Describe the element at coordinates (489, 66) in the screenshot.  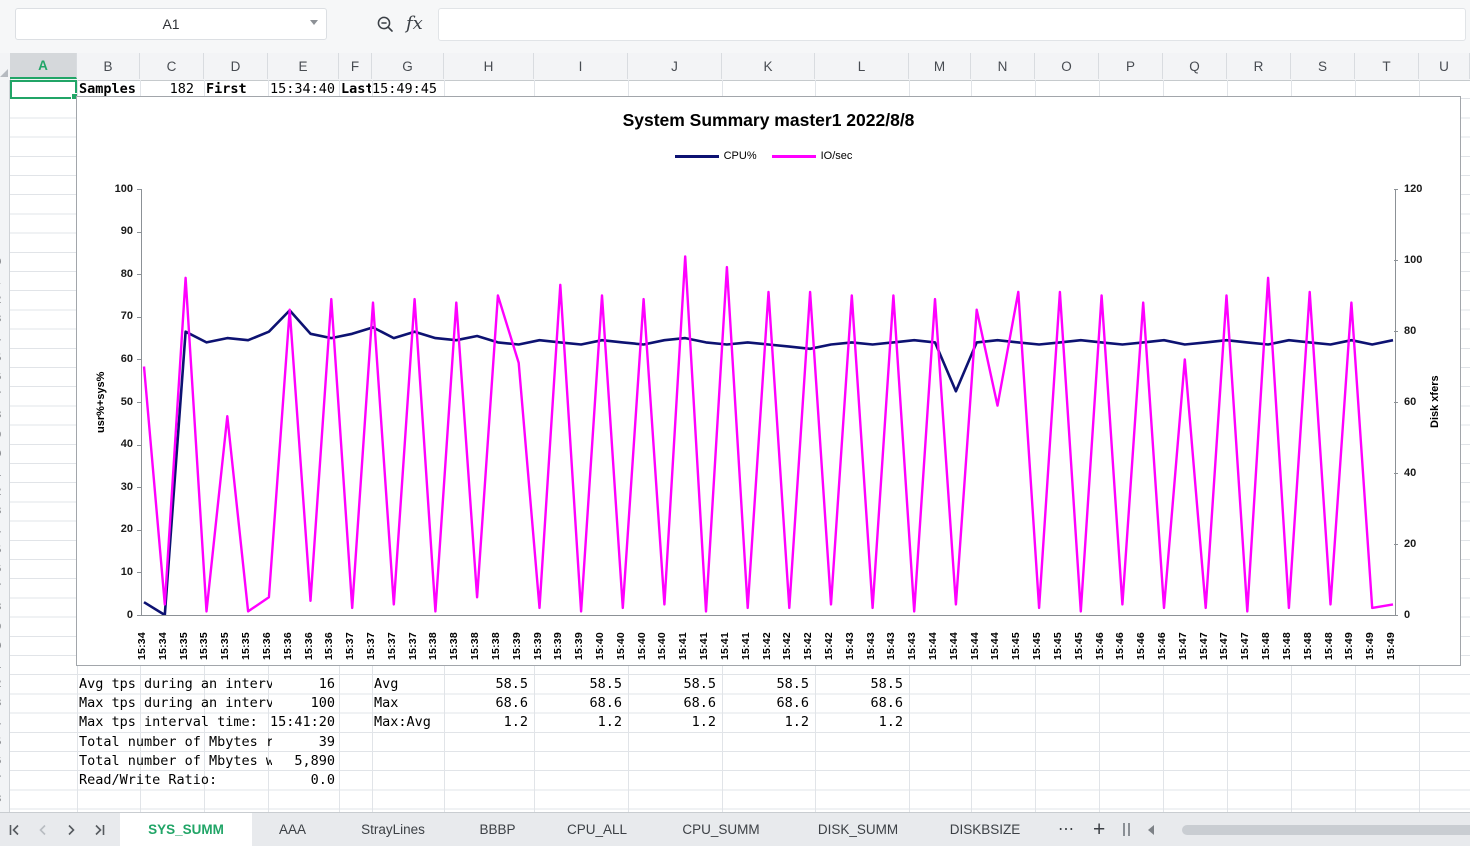
I see `column-header-H: H` at that location.